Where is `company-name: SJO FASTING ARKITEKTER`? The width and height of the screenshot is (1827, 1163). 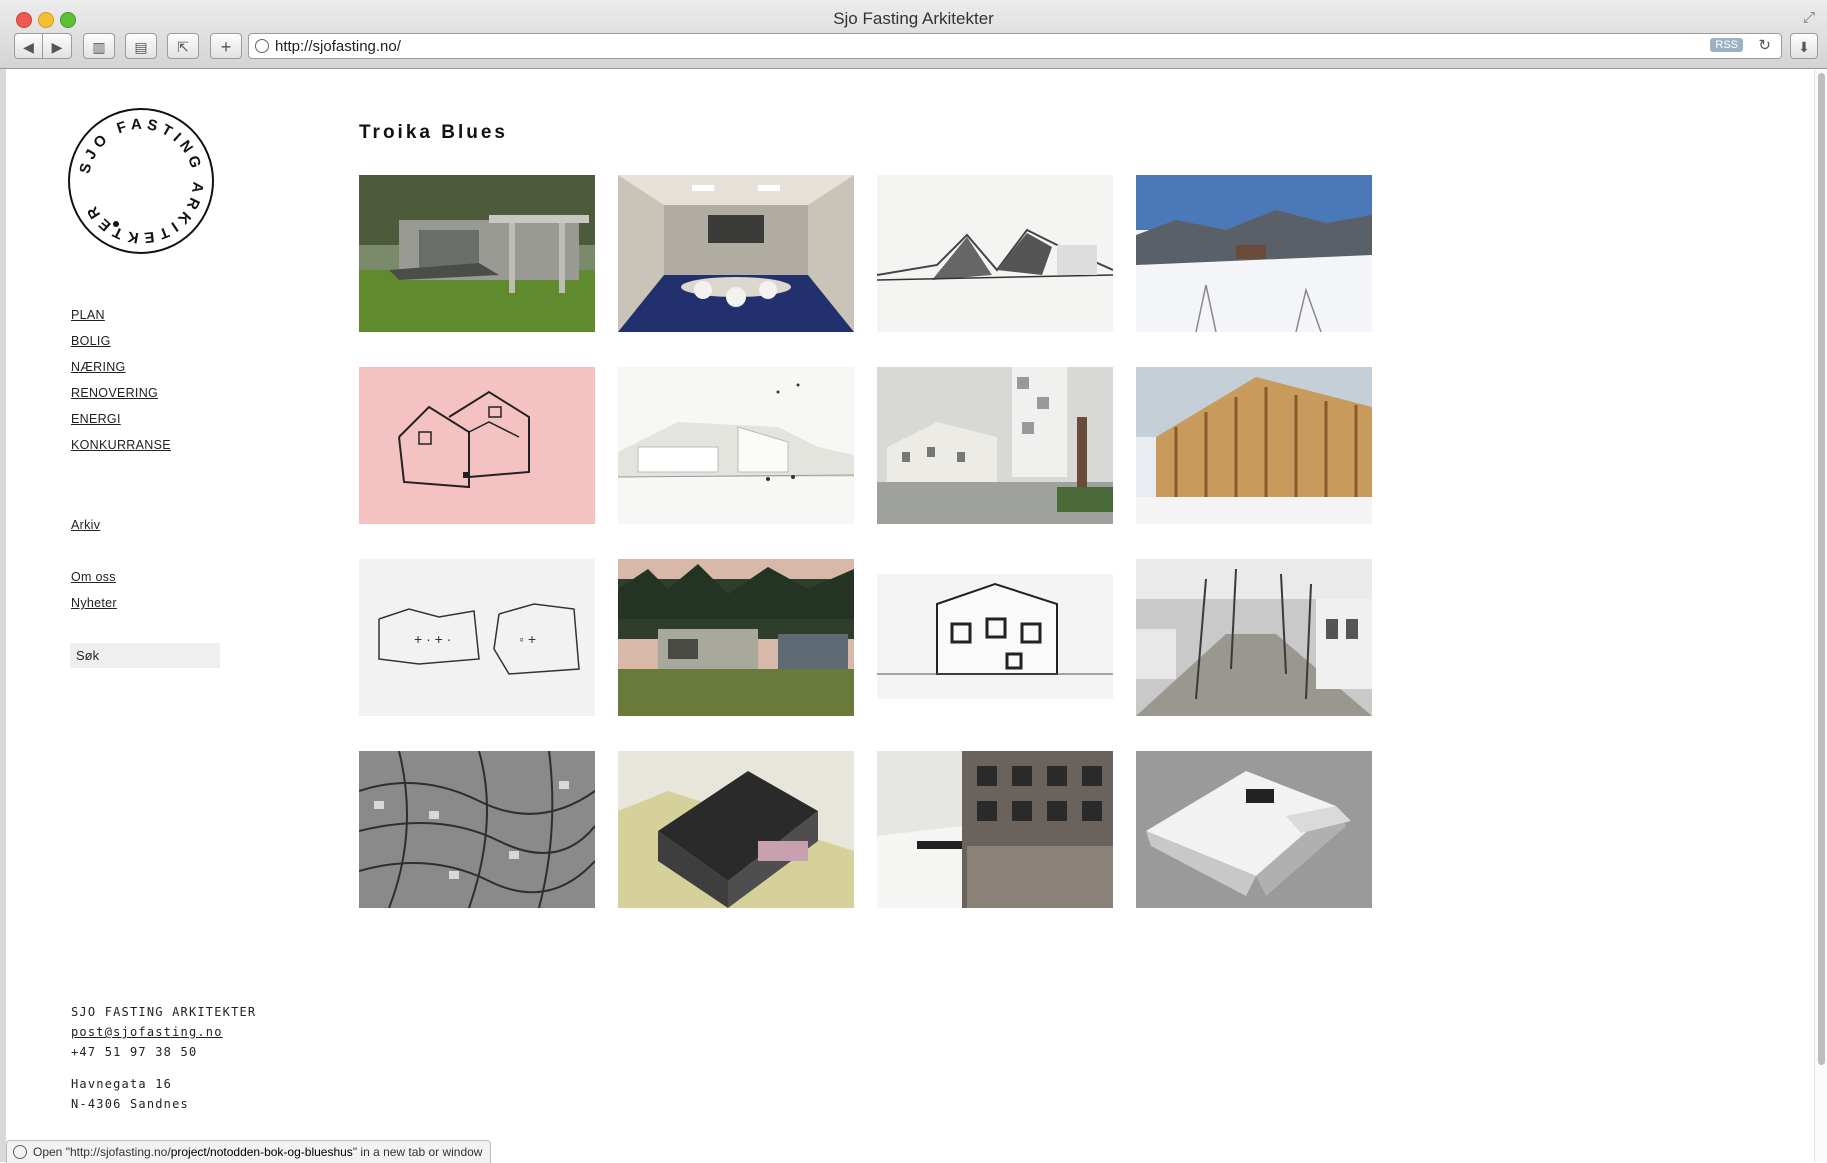 company-name: SJO FASTING ARKITEKTER is located at coordinates (164, 1012).